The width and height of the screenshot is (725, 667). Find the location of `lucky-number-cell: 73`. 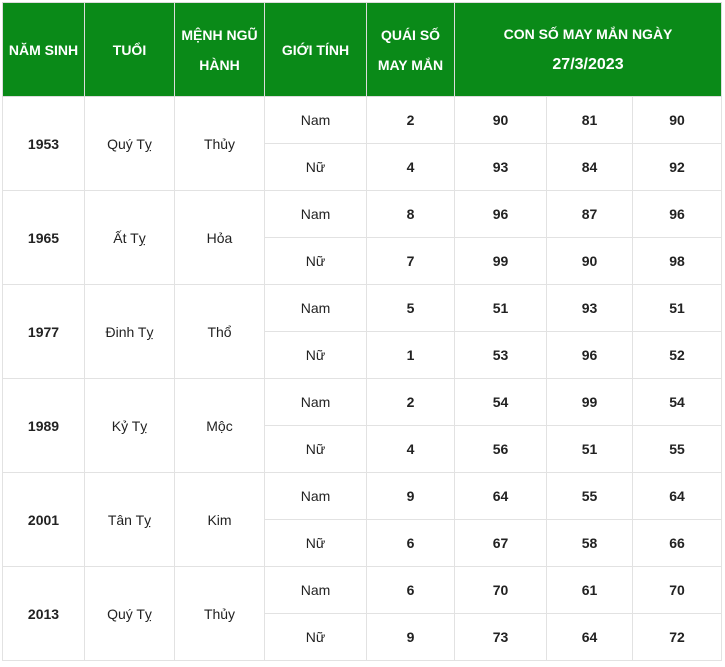

lucky-number-cell: 73 is located at coordinates (500, 637).